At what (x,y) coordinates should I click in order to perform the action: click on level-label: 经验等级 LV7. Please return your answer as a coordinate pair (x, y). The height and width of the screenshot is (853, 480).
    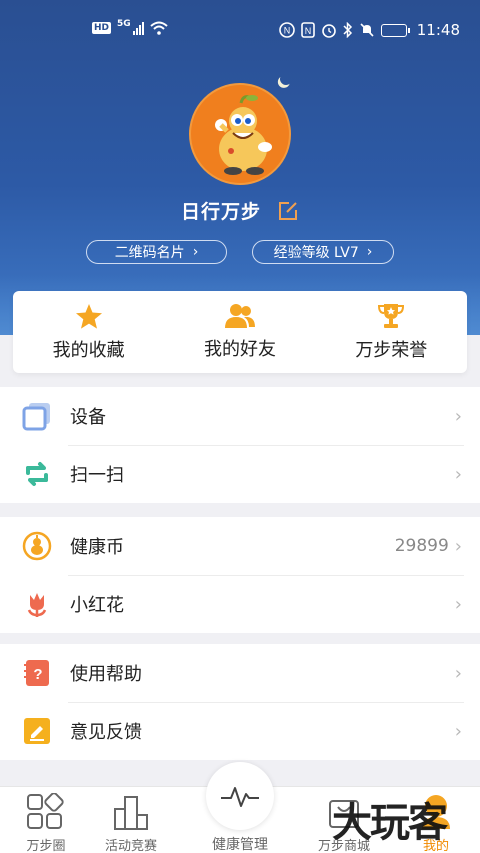
    Looking at the image, I should click on (316, 253).